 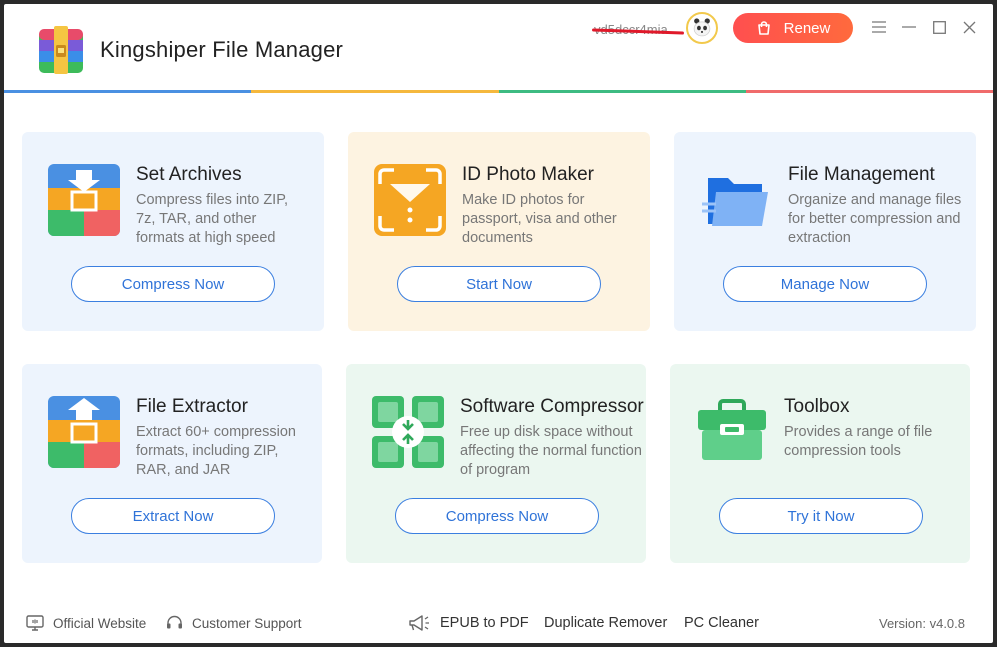 What do you see at coordinates (732, 429) in the screenshot?
I see `toolbox-icon` at bounding box center [732, 429].